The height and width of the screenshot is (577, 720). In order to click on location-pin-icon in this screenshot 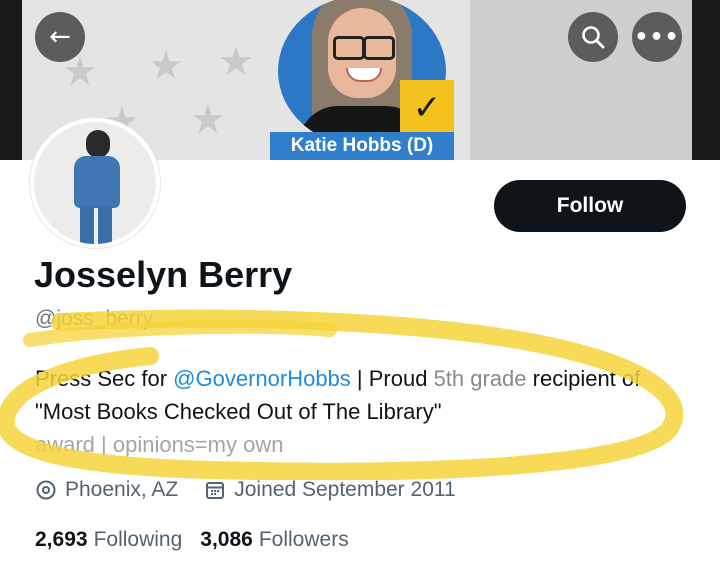, I will do `click(46, 490)`.